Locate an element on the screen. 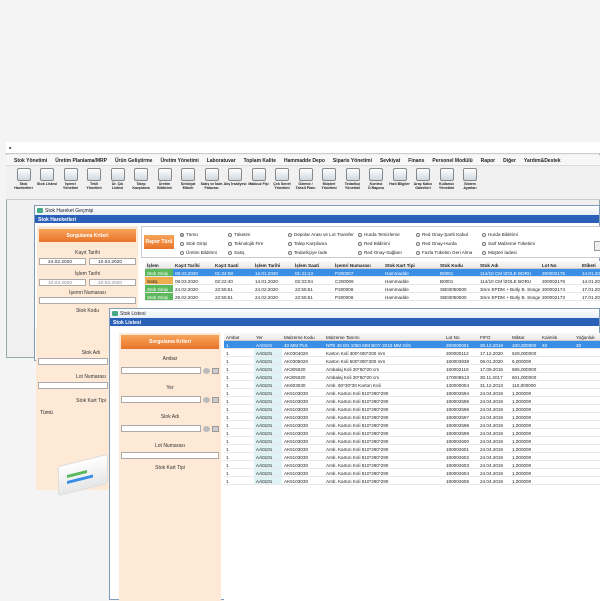  print-icon is located at coordinates (597, 246).